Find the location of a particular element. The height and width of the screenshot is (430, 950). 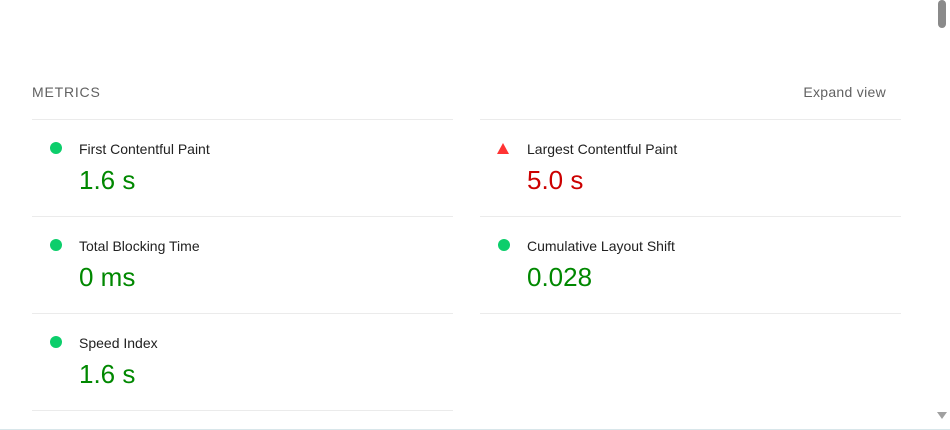

metrics-header: METRICS Expand view is located at coordinates (459, 94).